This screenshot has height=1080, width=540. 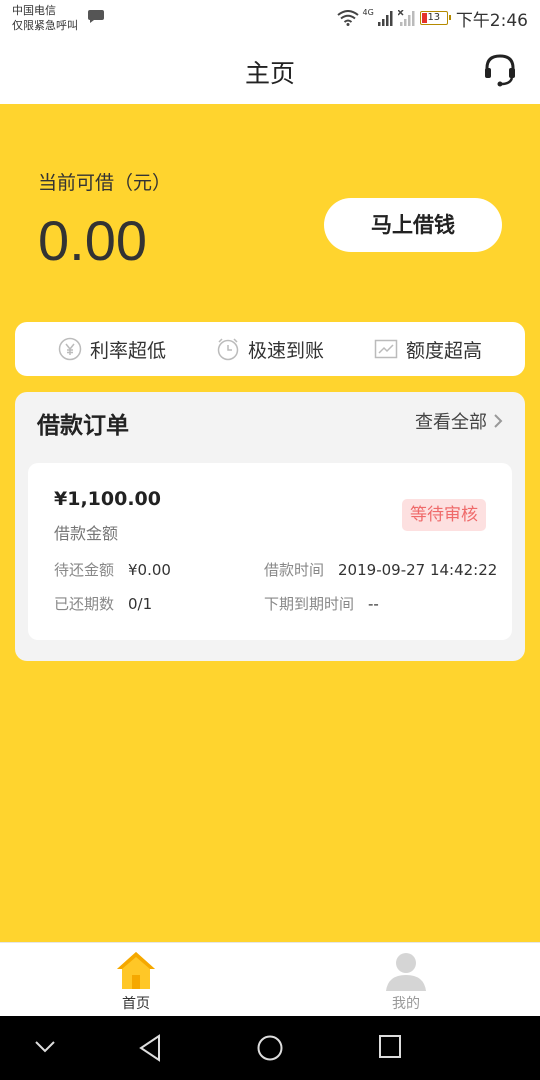 I want to click on available-label: 当前可借（元）, so click(x=105, y=183).